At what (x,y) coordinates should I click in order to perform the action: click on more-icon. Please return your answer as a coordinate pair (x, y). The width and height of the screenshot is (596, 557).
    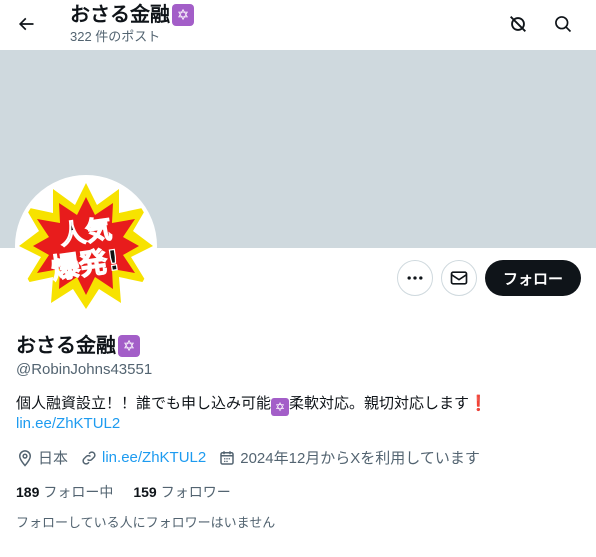
    Looking at the image, I should click on (415, 278).